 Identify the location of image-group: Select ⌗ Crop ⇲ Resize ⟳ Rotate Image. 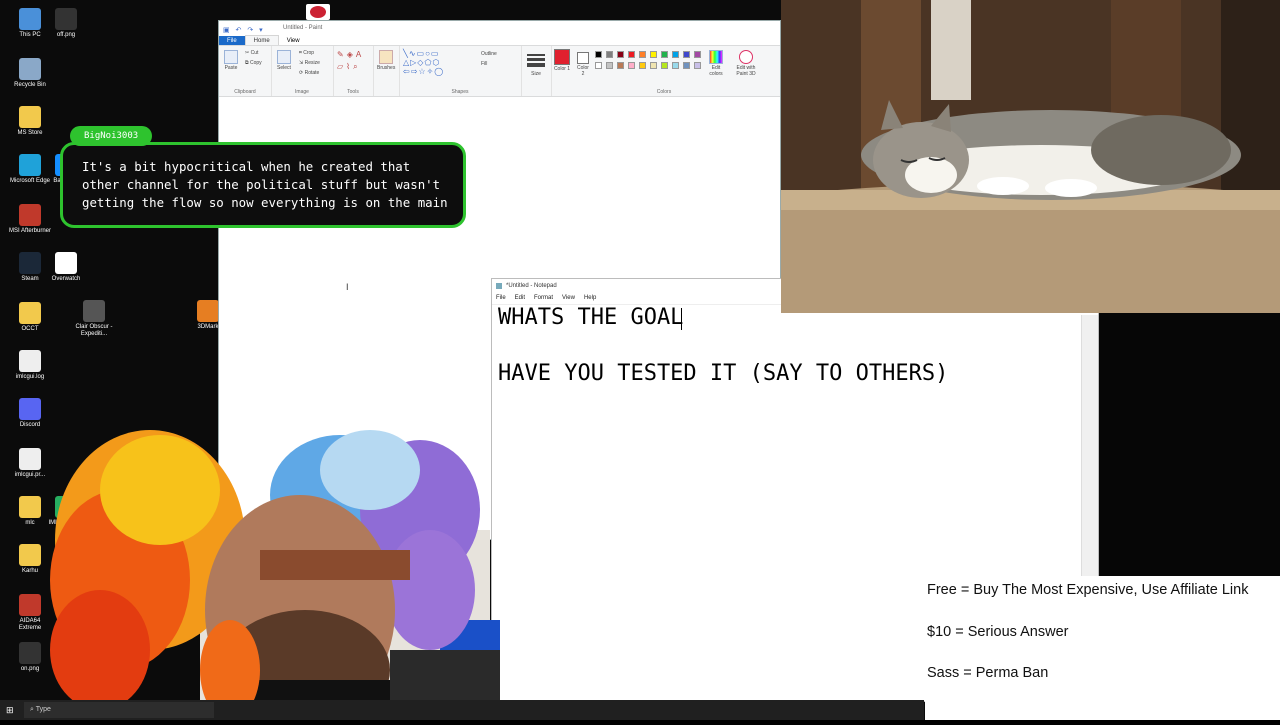
(302, 71).